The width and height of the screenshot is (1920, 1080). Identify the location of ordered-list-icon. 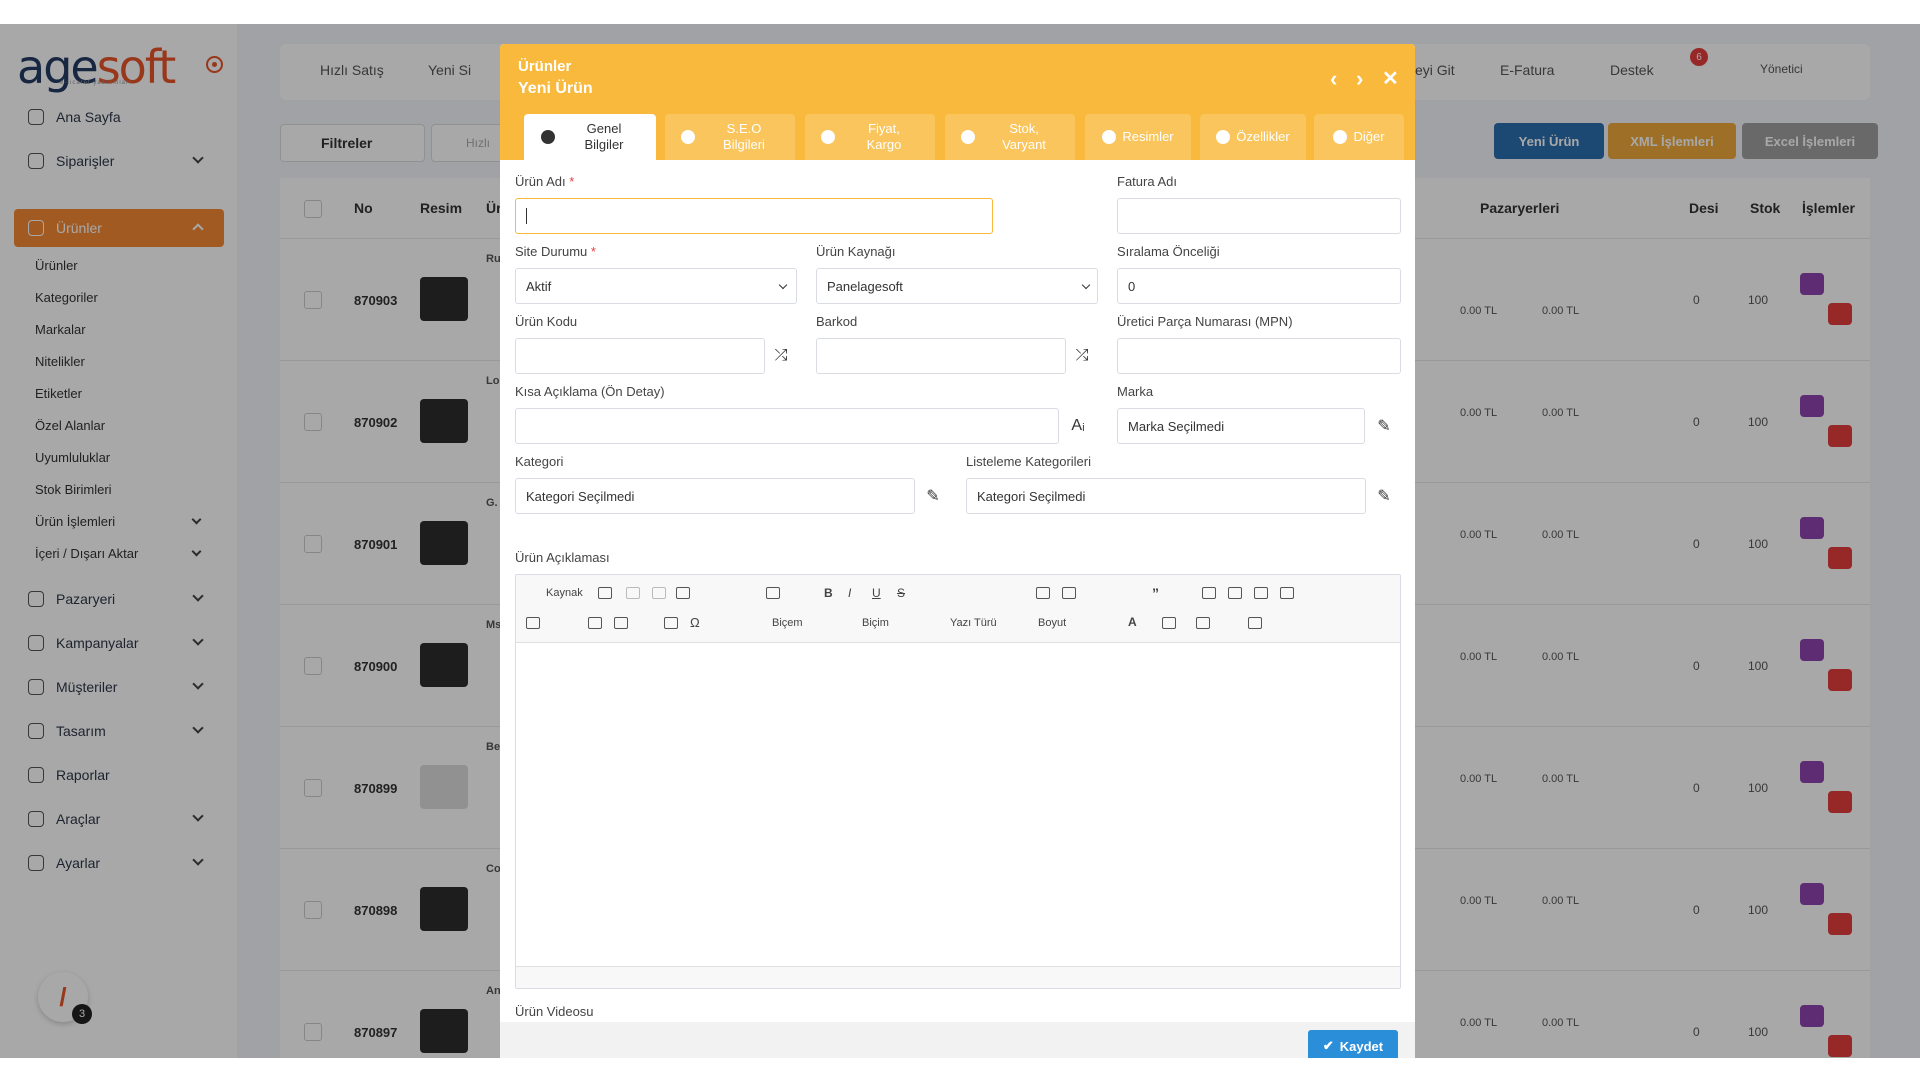
(1043, 593).